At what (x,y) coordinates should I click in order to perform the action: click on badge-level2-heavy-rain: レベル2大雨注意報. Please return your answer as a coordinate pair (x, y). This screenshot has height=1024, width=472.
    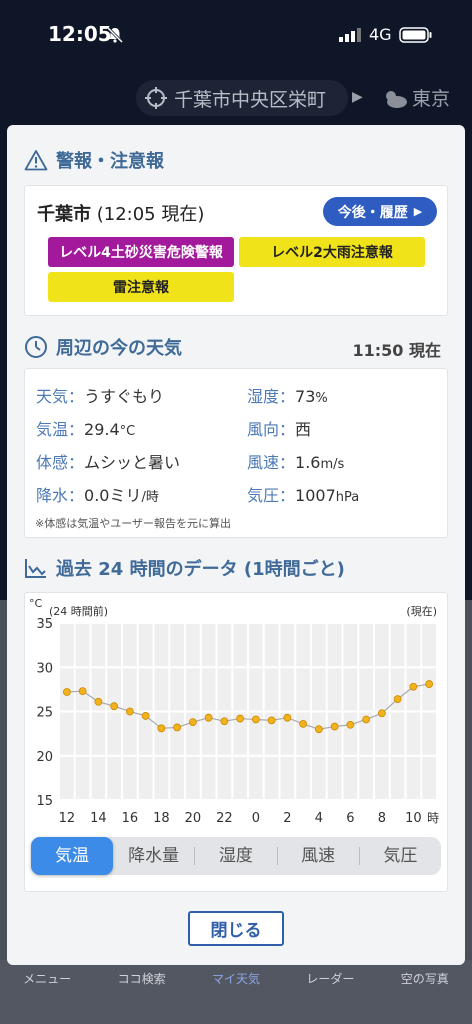
    Looking at the image, I should click on (332, 252).